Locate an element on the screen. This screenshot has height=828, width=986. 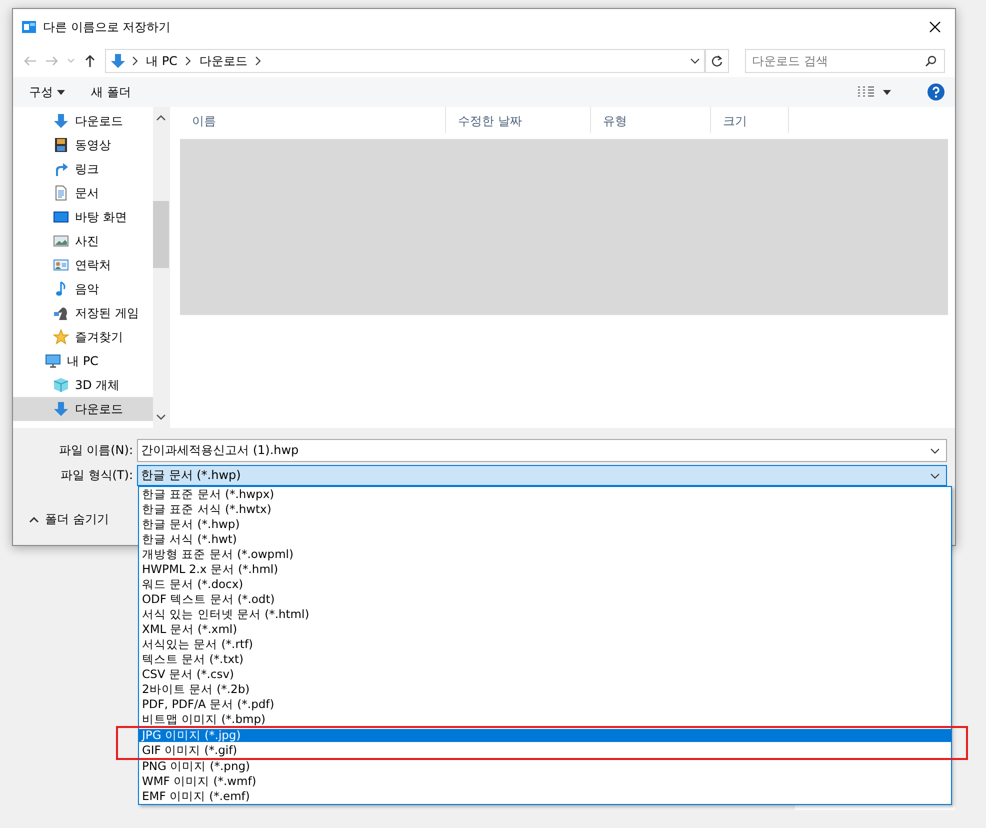
dropdown-option: EMF 이미지 (*.emf) is located at coordinates (545, 796).